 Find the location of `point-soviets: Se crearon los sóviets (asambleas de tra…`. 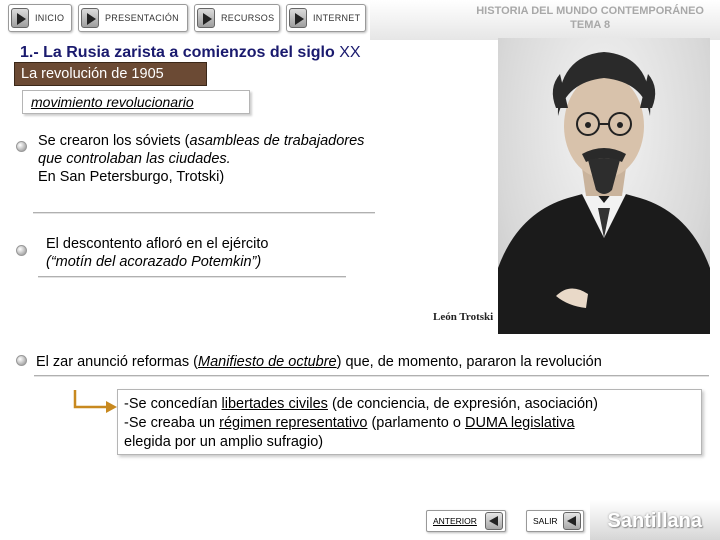

point-soviets: Se crearon los sóviets (asambleas de tra… is located at coordinates (210, 159).